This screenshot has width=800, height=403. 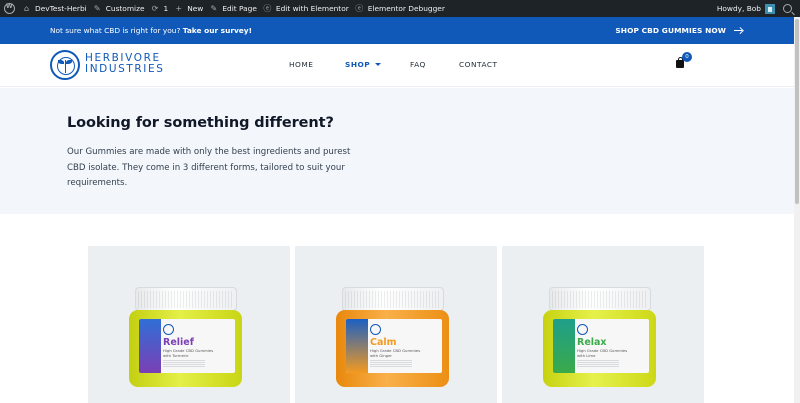 What do you see at coordinates (26, 8) in the screenshot?
I see `home-icon: ⌂` at bounding box center [26, 8].